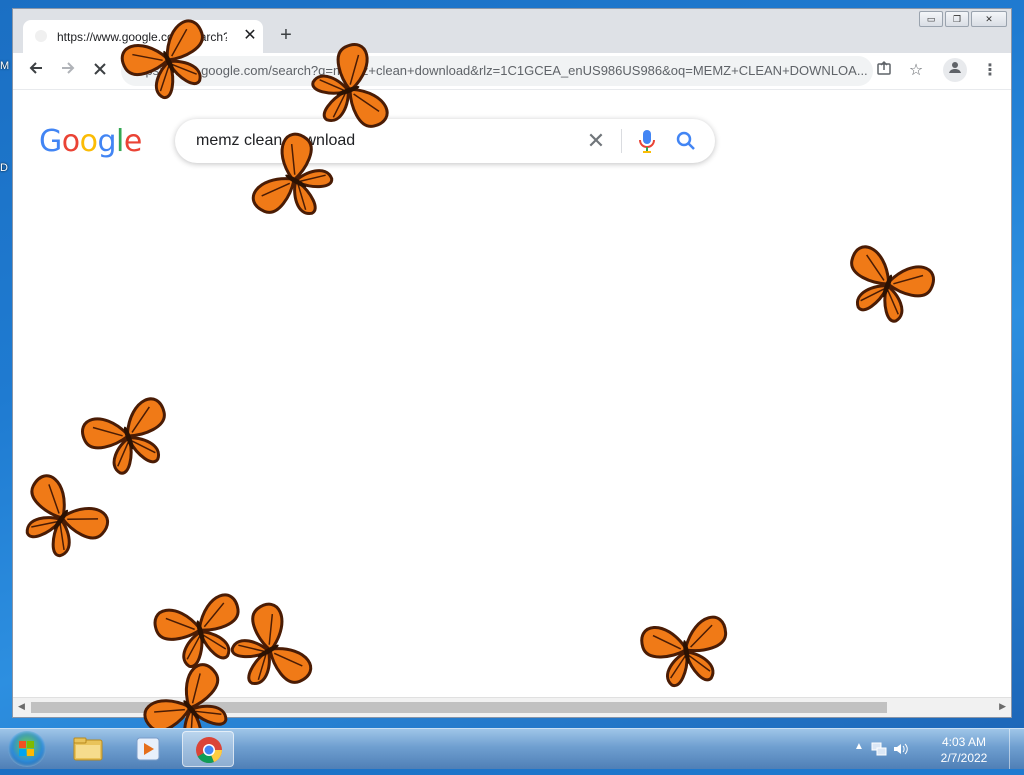 The width and height of the screenshot is (1024, 775). I want to click on menu-kebab-icon: ⋮, so click(990, 71).